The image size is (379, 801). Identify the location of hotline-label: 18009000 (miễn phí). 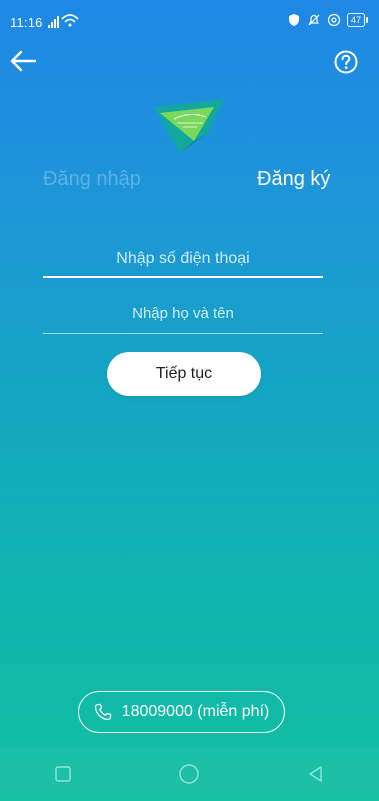
(195, 711).